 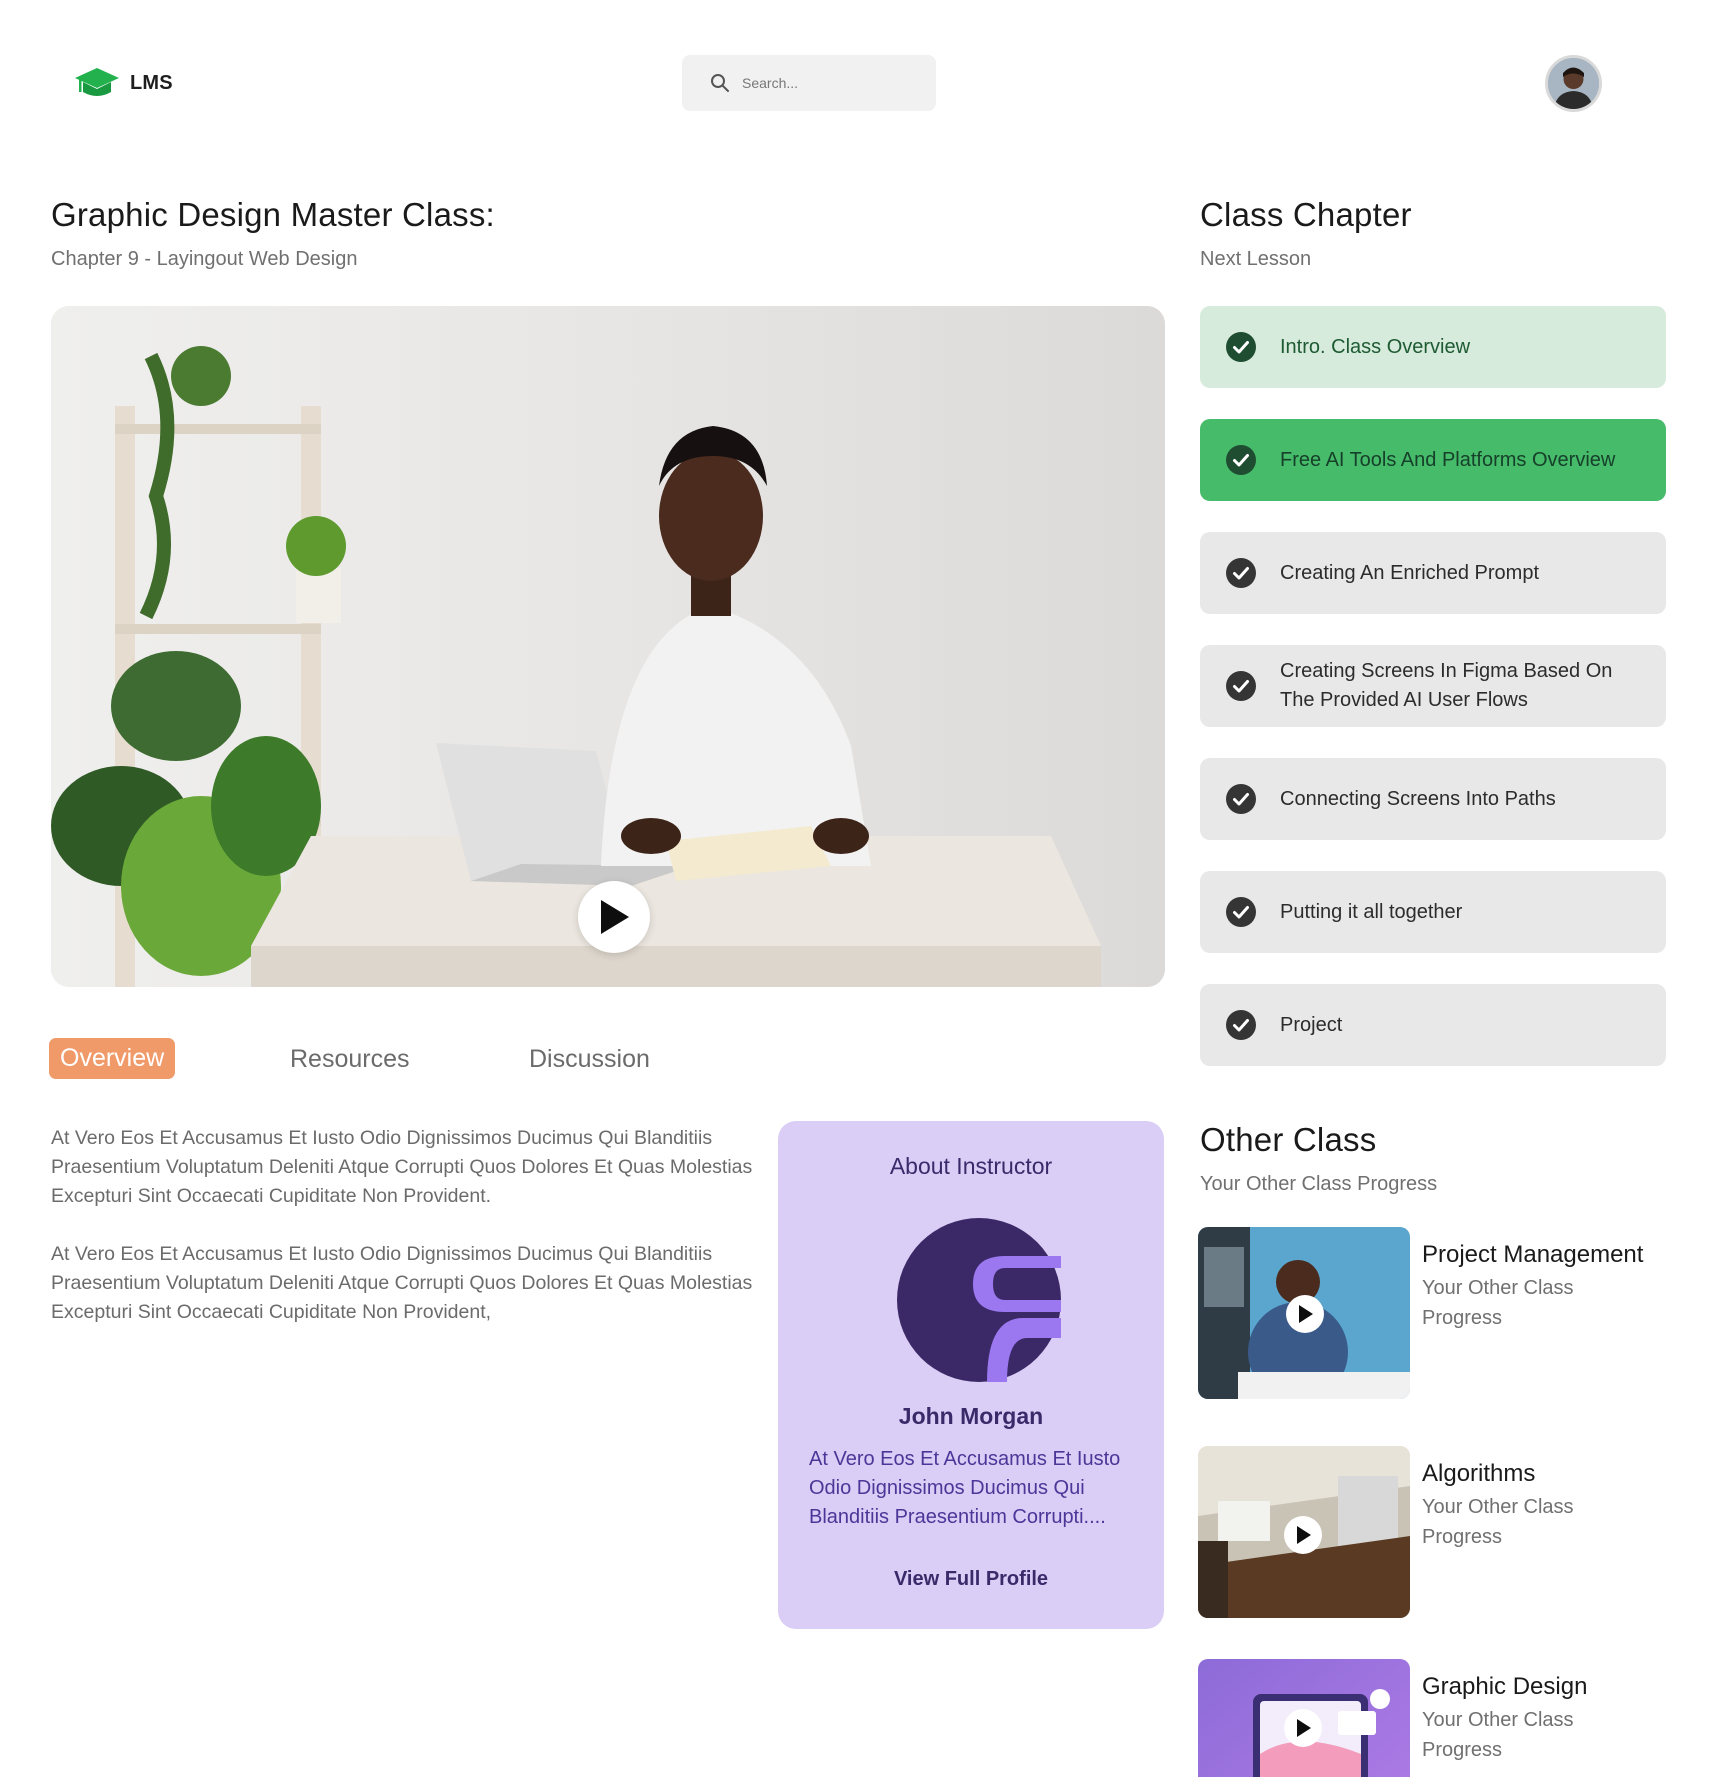 I want to click on chapter-item: Putting it all together, so click(x=1433, y=912).